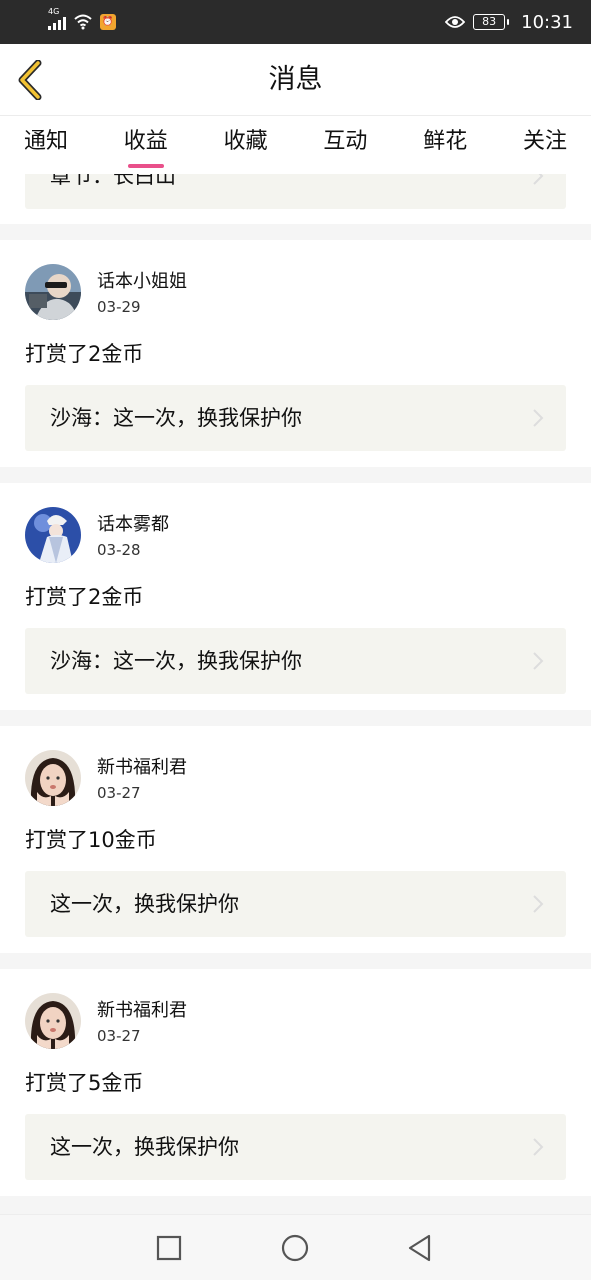 This screenshot has width=591, height=1280. Describe the element at coordinates (146, 145) in the screenshot. I see `tab-earnings: 收益` at that location.